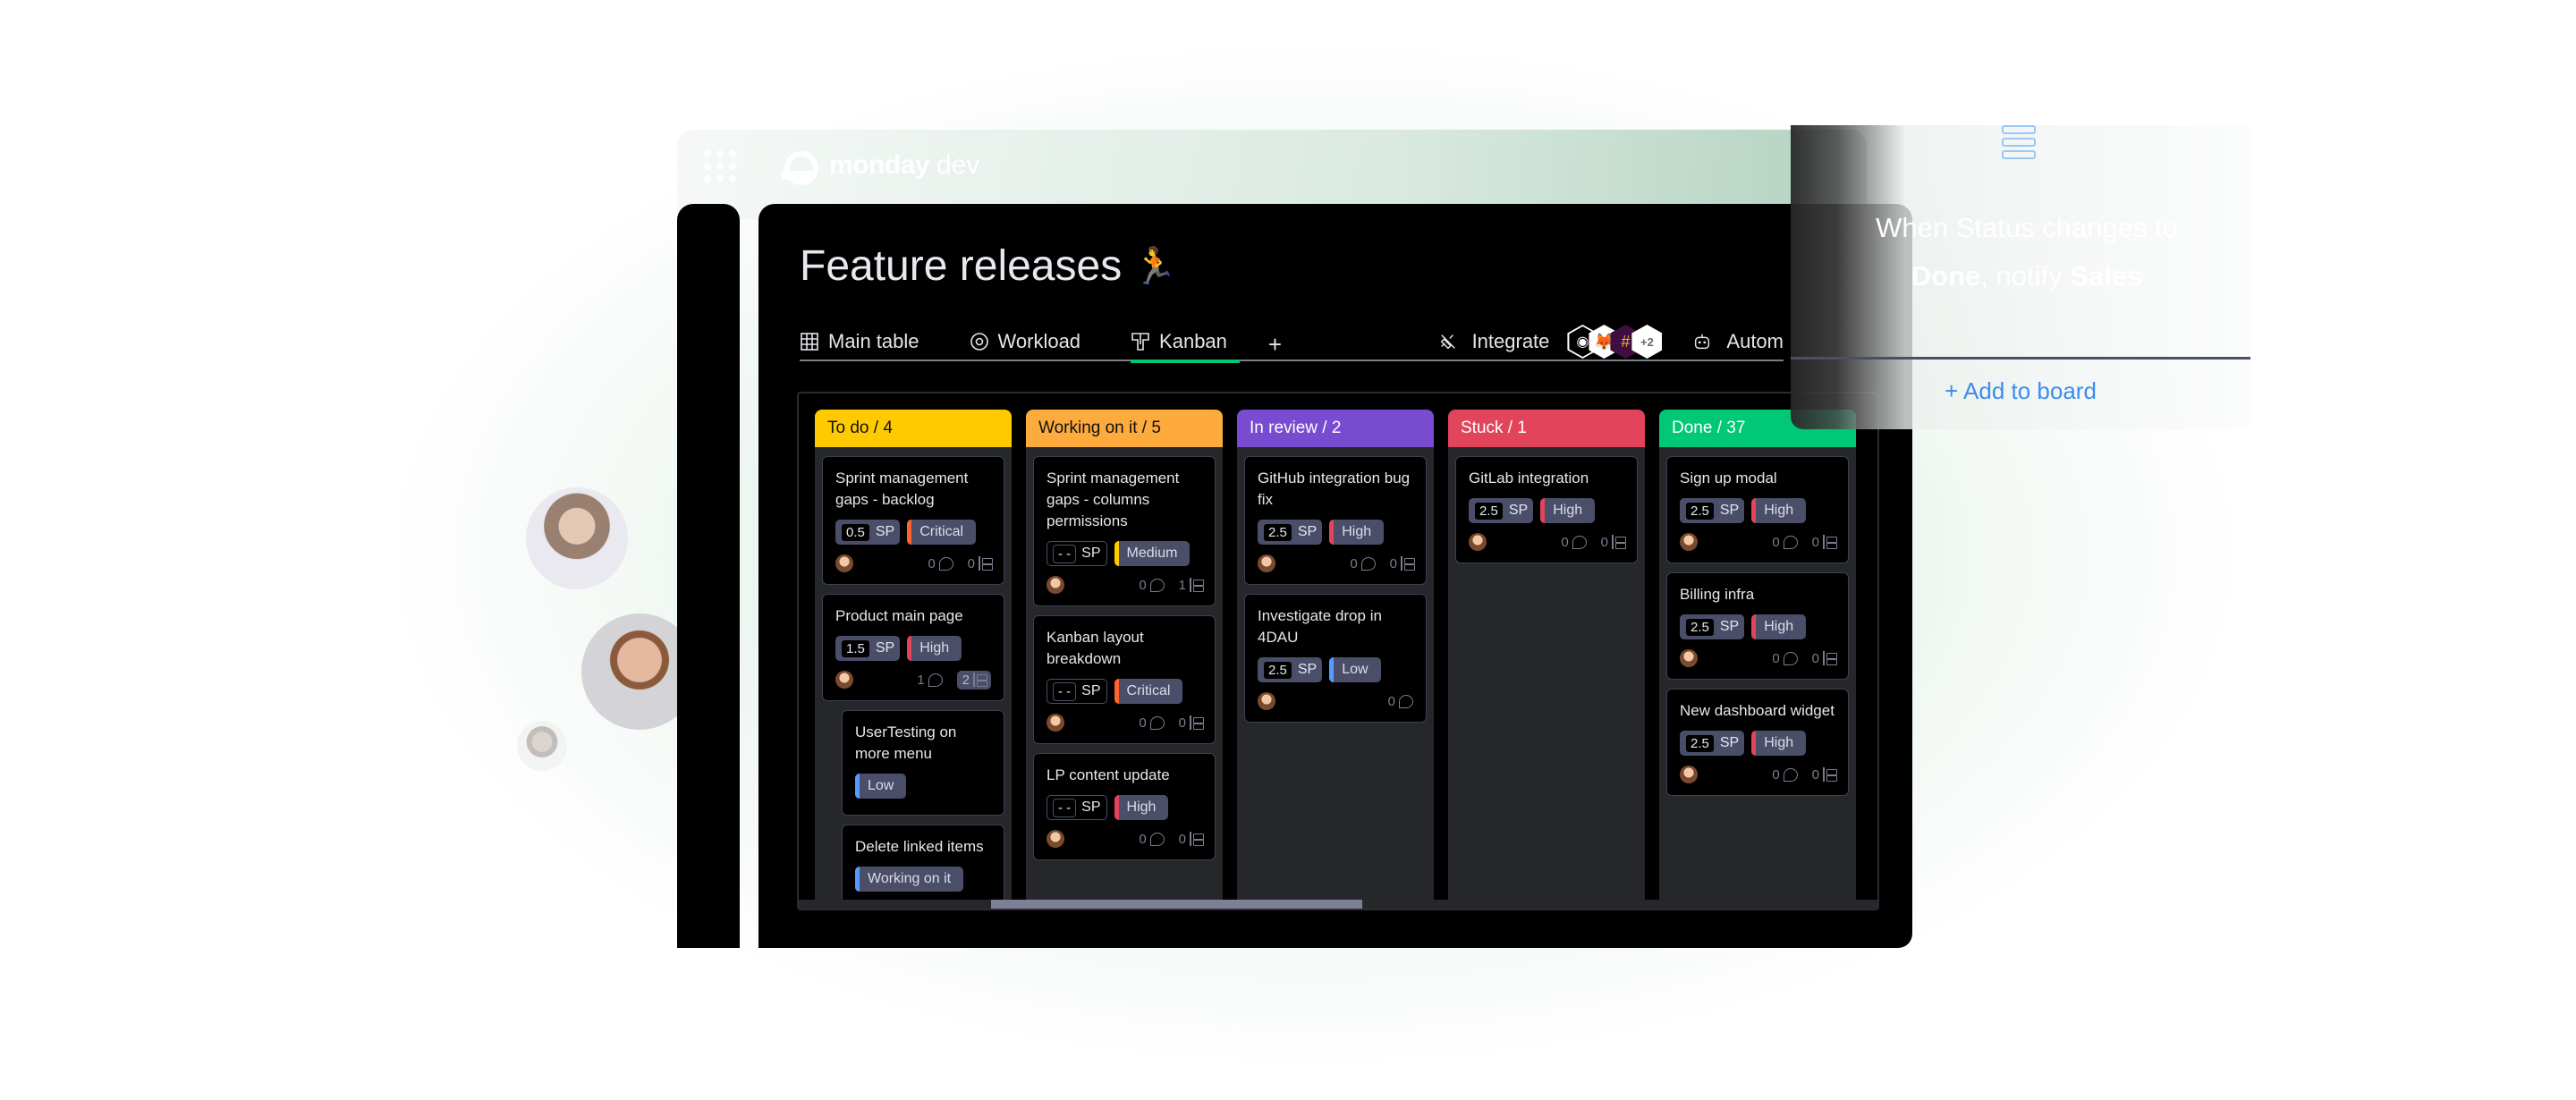 The height and width of the screenshot is (1100, 2576). Describe the element at coordinates (1152, 553) in the screenshot. I see `priority-tag: Medium` at that location.